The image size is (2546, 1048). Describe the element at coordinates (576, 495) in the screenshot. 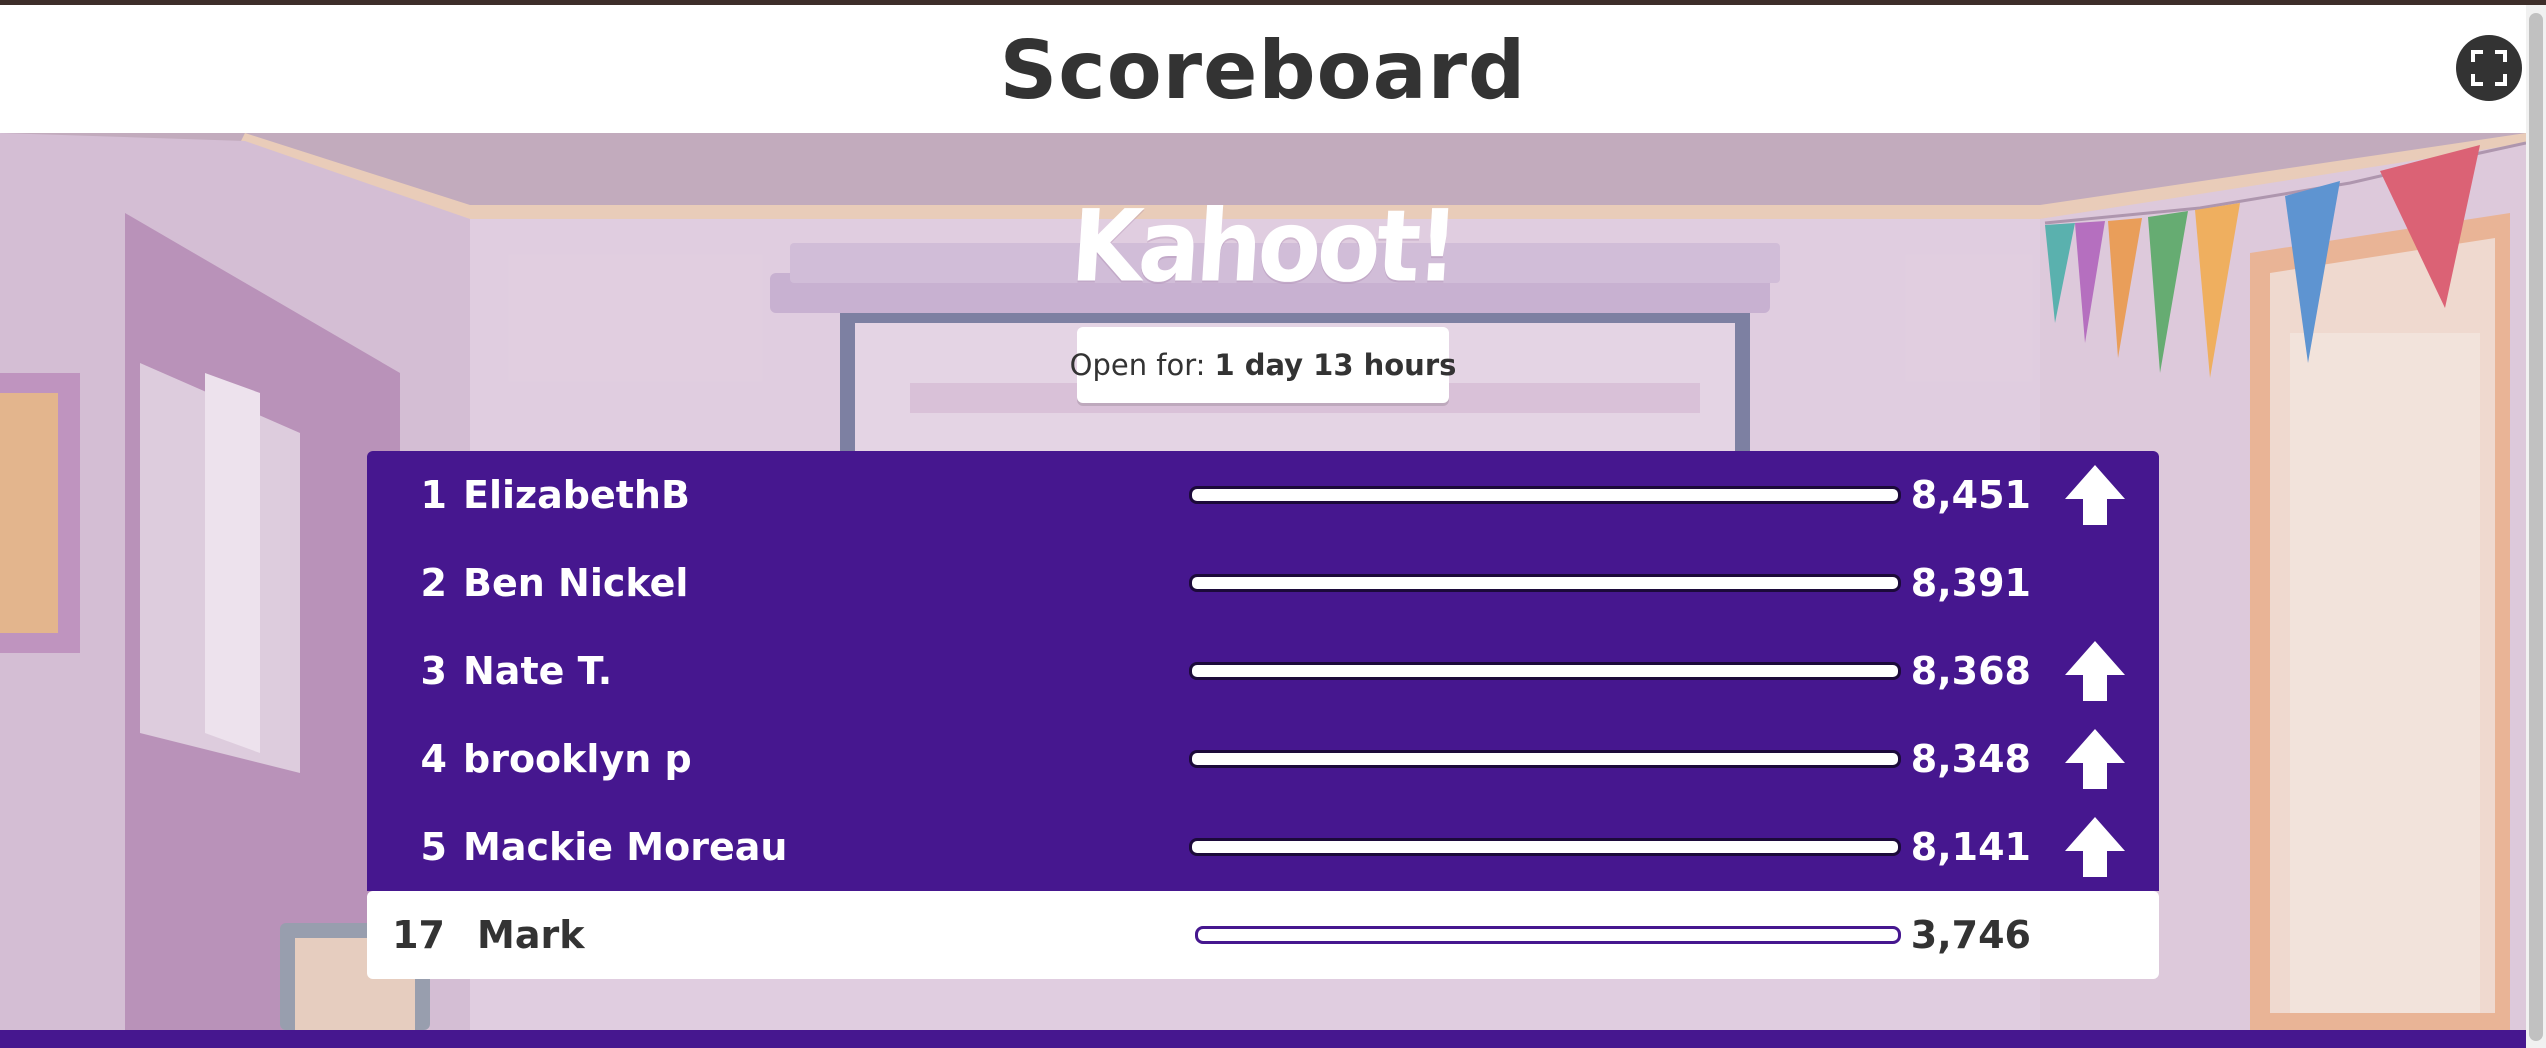

I see `player-name: ElizabethB` at that location.